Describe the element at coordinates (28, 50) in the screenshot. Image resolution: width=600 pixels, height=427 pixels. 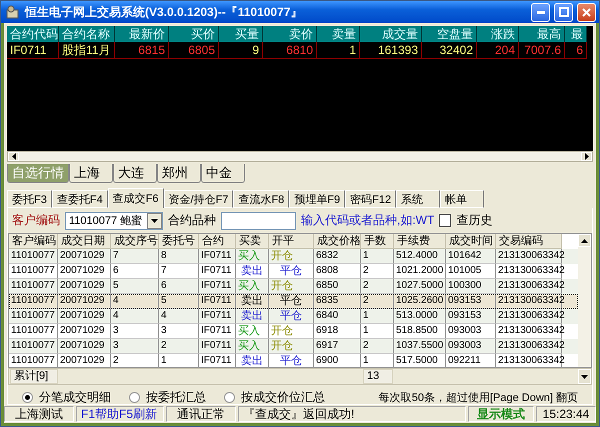
I see `quote-cell: IF0711` at that location.